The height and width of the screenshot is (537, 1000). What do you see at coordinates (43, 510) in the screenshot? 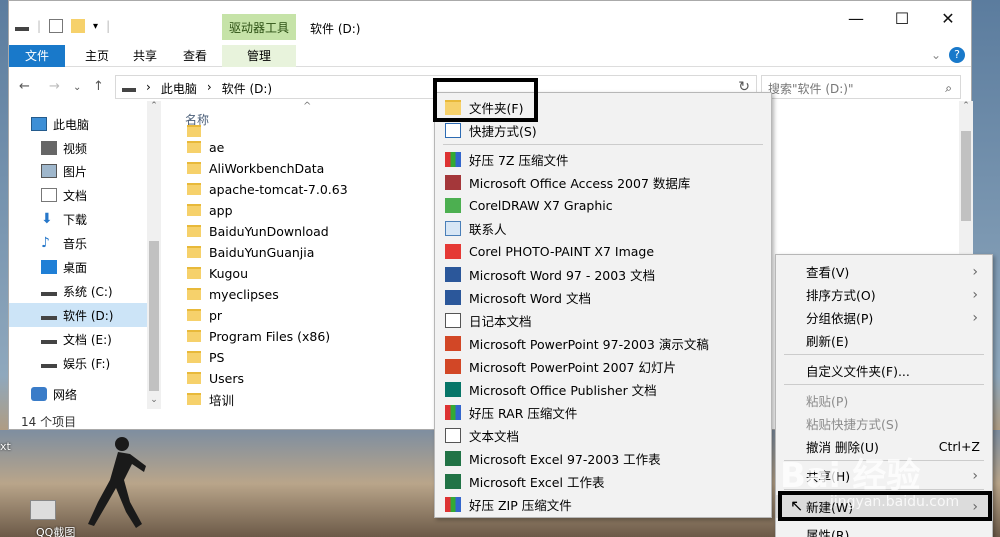
I see `desktop-file-icon` at bounding box center [43, 510].